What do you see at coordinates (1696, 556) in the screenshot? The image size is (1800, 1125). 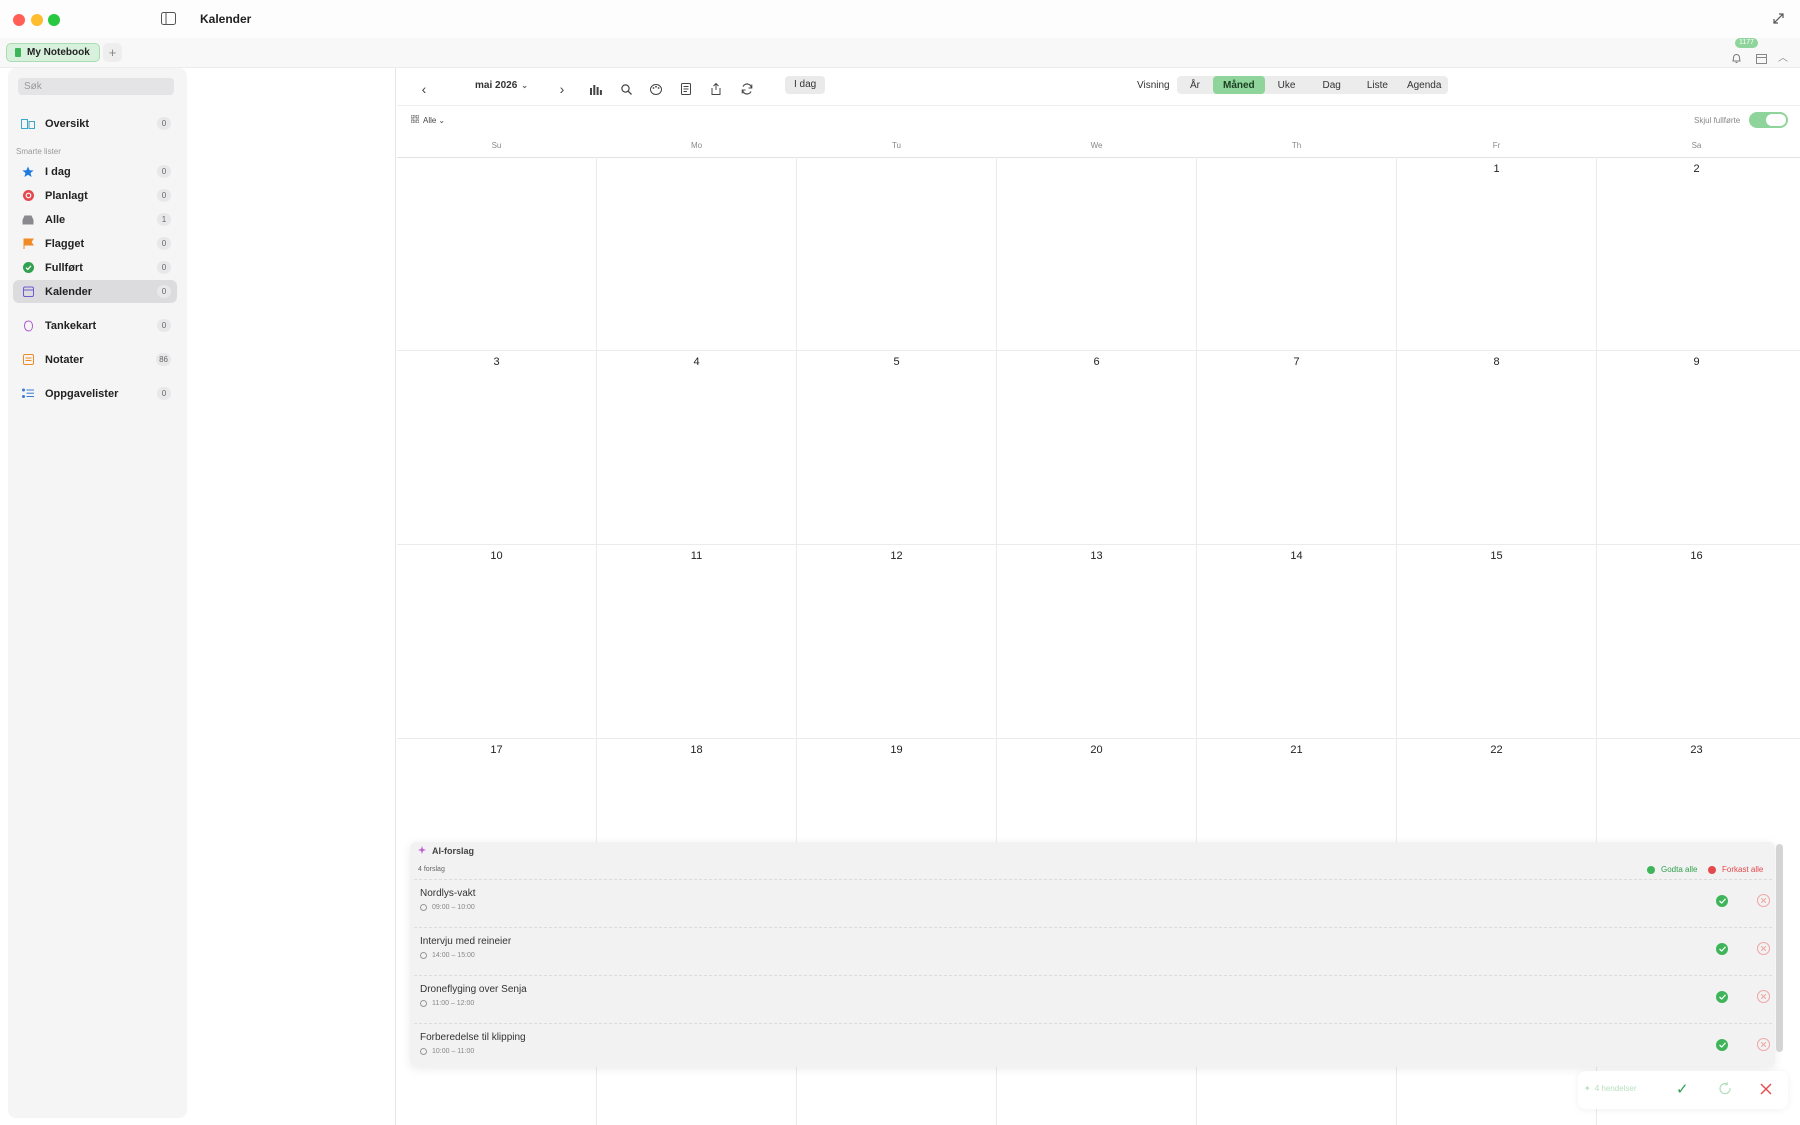 I see `day-cell: 16` at bounding box center [1696, 556].